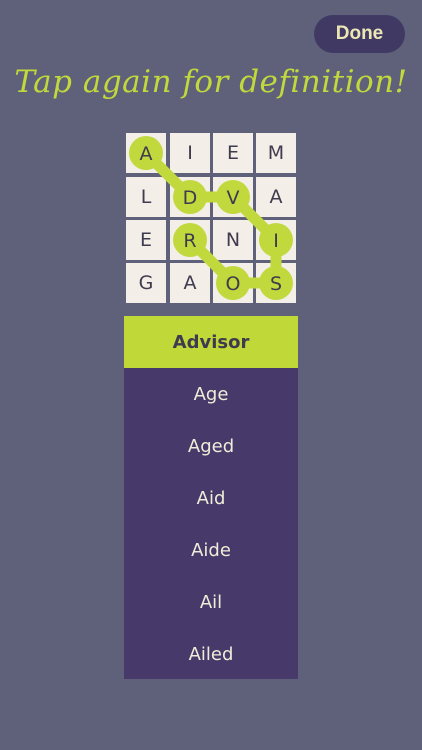 This screenshot has width=422, height=750. What do you see at coordinates (233, 240) in the screenshot?
I see `grid-cell: N` at bounding box center [233, 240].